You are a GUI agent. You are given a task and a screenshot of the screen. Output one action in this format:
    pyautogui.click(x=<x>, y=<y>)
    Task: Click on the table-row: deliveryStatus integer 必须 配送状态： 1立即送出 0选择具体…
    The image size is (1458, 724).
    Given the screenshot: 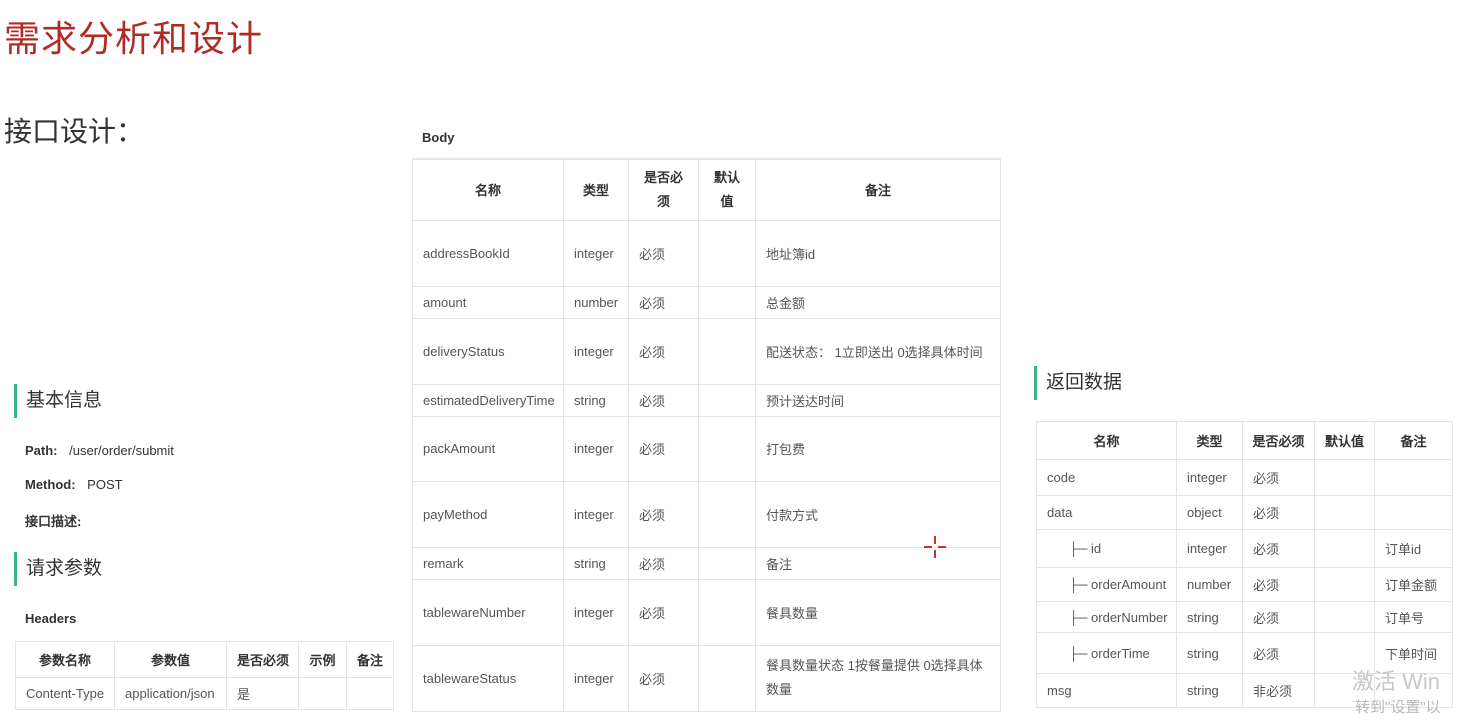 What is the action you would take?
    pyautogui.click(x=706, y=351)
    